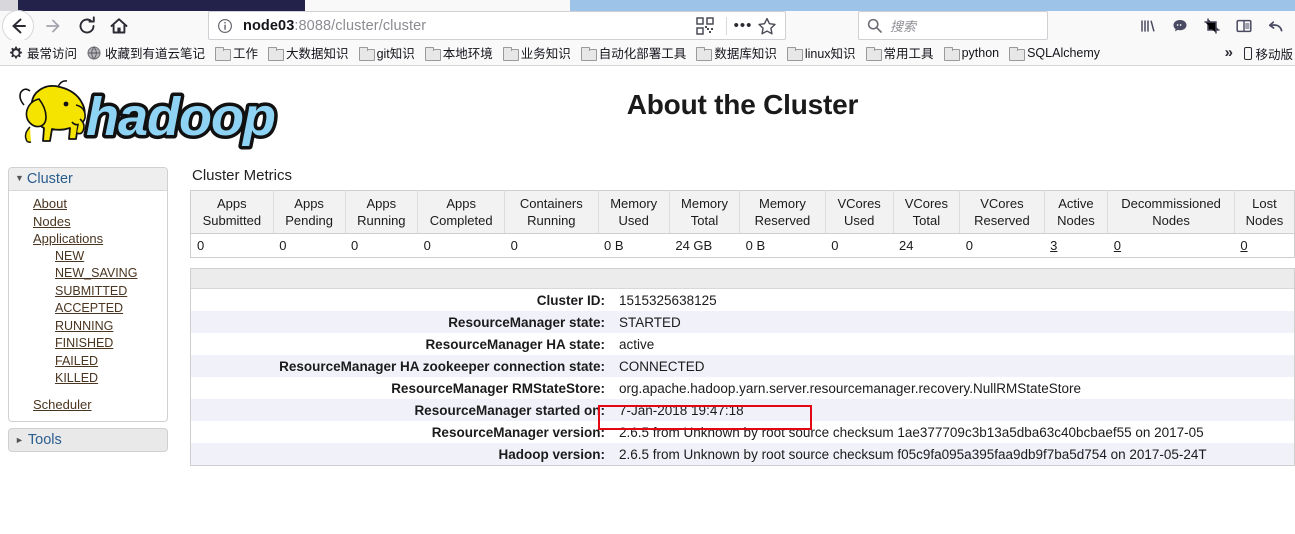 This screenshot has height=534, width=1295. What do you see at coordinates (908, 54) in the screenshot?
I see `bookmark-label: 常用工具` at bounding box center [908, 54].